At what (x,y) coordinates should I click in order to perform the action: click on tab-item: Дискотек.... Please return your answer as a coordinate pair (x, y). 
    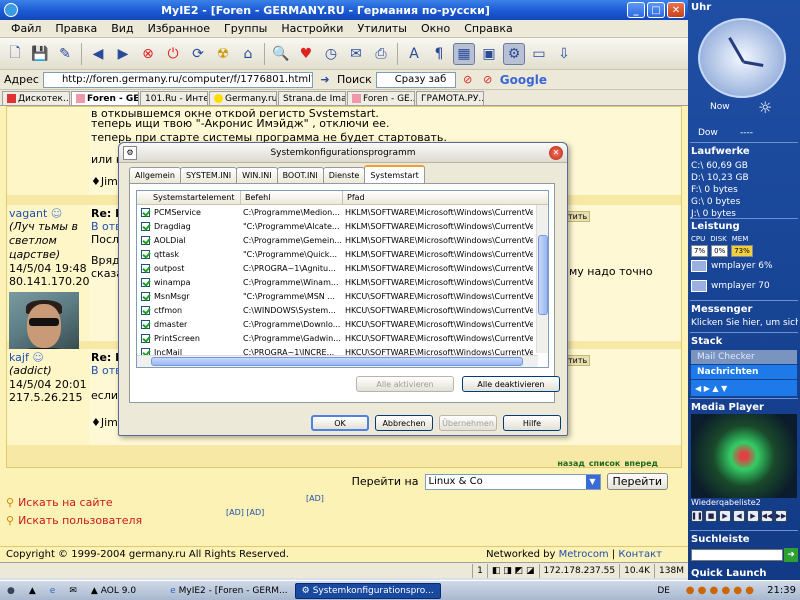
    Looking at the image, I should click on (36, 98).